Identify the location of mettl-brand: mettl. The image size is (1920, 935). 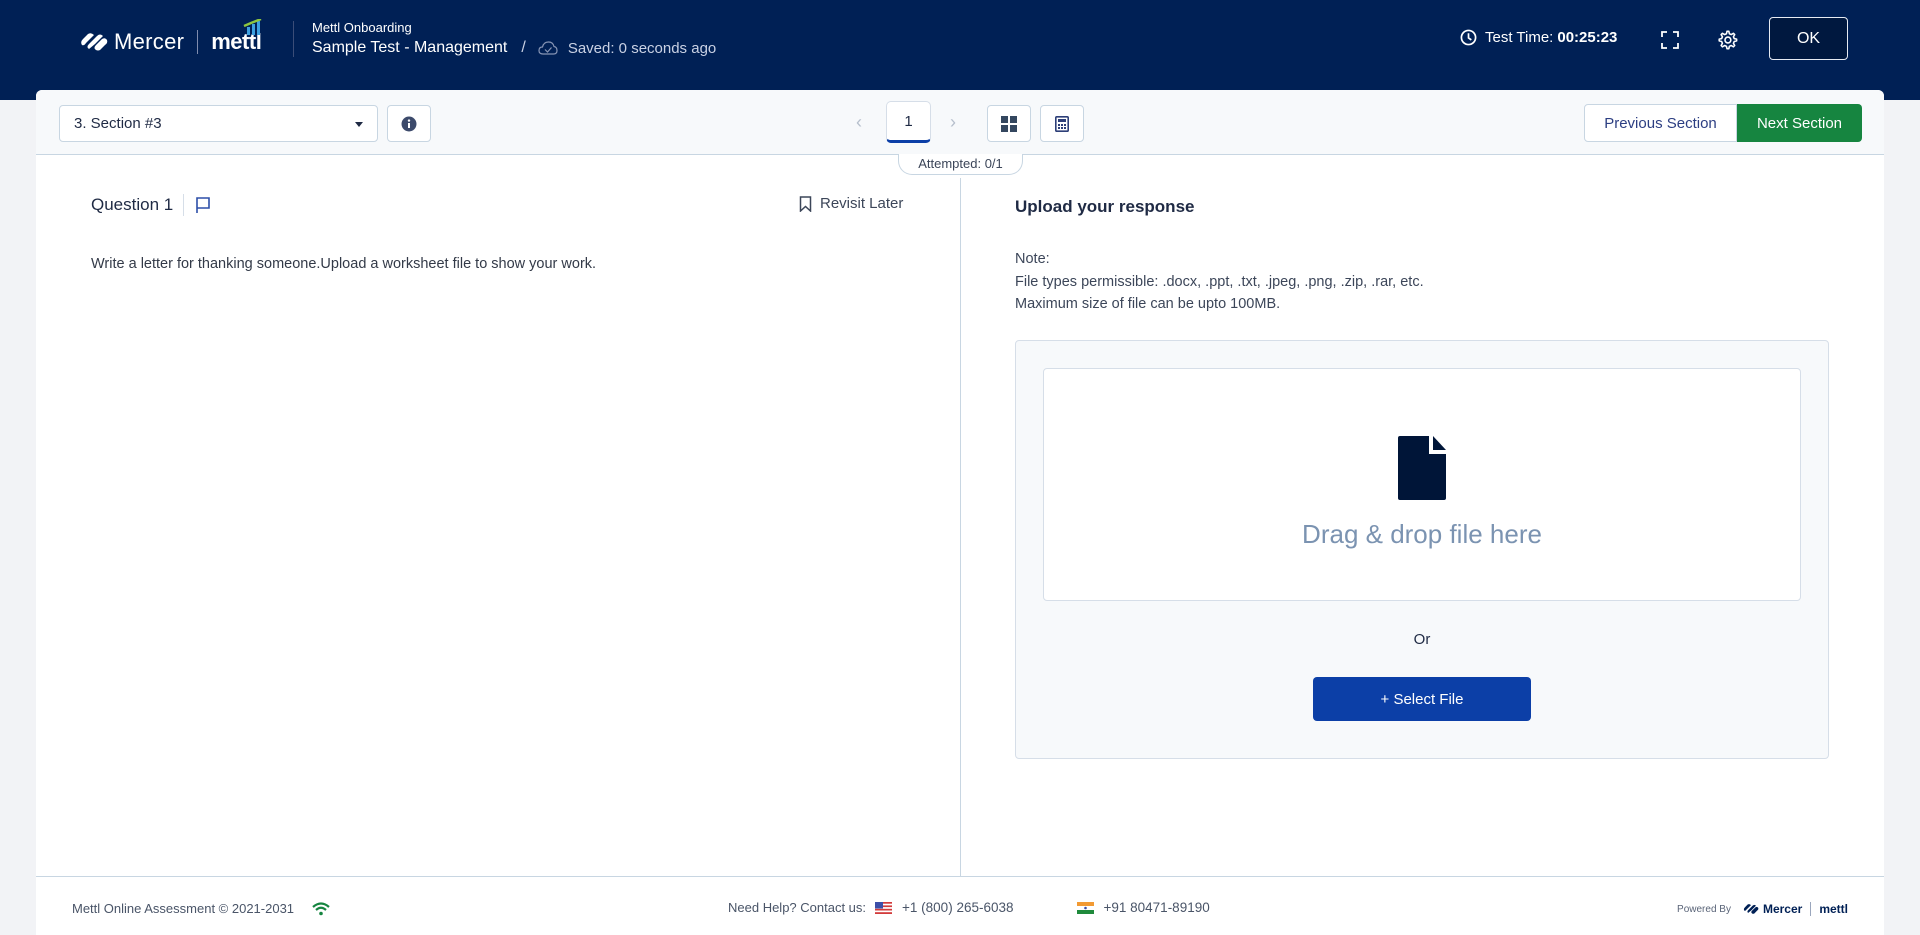
(236, 37).